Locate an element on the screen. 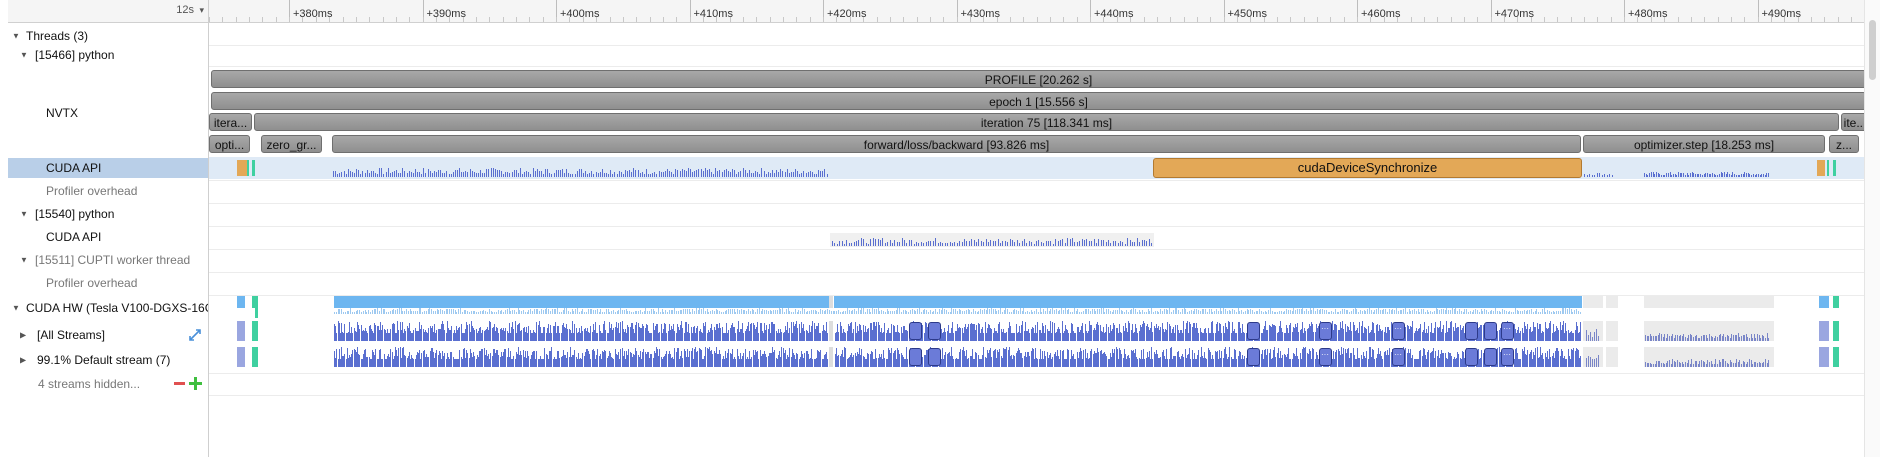 The height and width of the screenshot is (457, 1880). ruler-tick-label: +480ms is located at coordinates (1648, 14).